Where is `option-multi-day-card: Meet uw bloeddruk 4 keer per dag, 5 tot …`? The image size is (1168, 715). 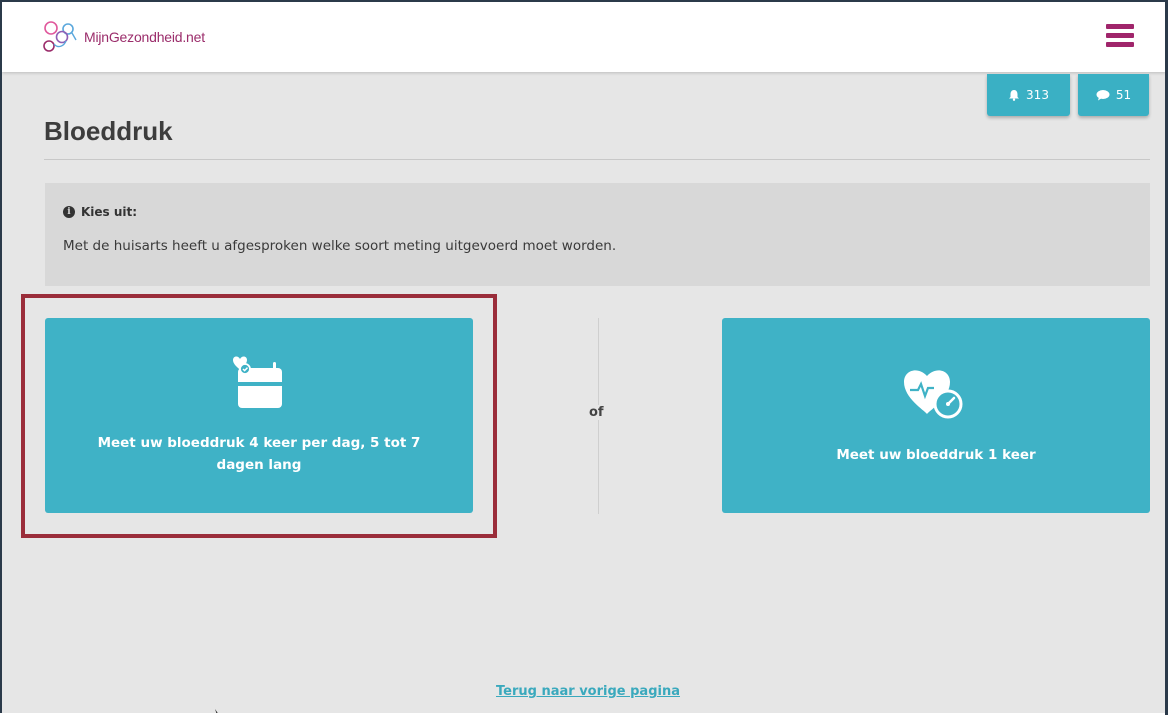 option-multi-day-card: Meet uw bloeddruk 4 keer per dag, 5 tot … is located at coordinates (259, 415).